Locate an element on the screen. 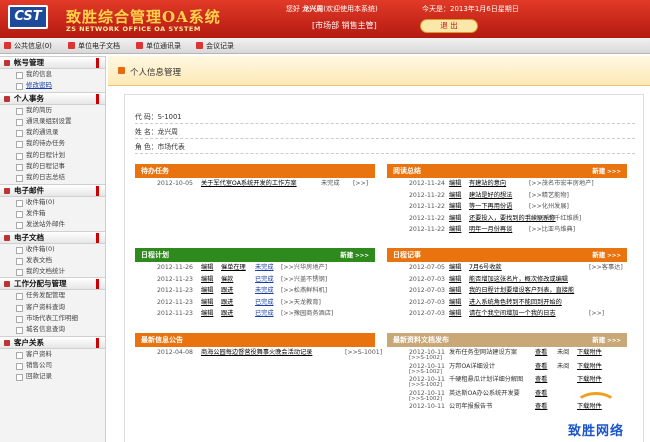 The image size is (650, 442). row-date: 2012-11-23 is located at coordinates (175, 302).